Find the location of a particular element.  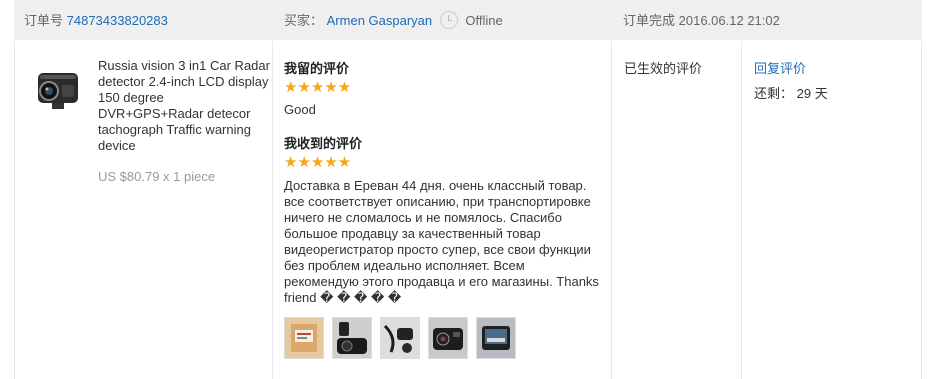

order-completed-group: 订单完成 2016.06.12 21:02 is located at coordinates (701, 19).